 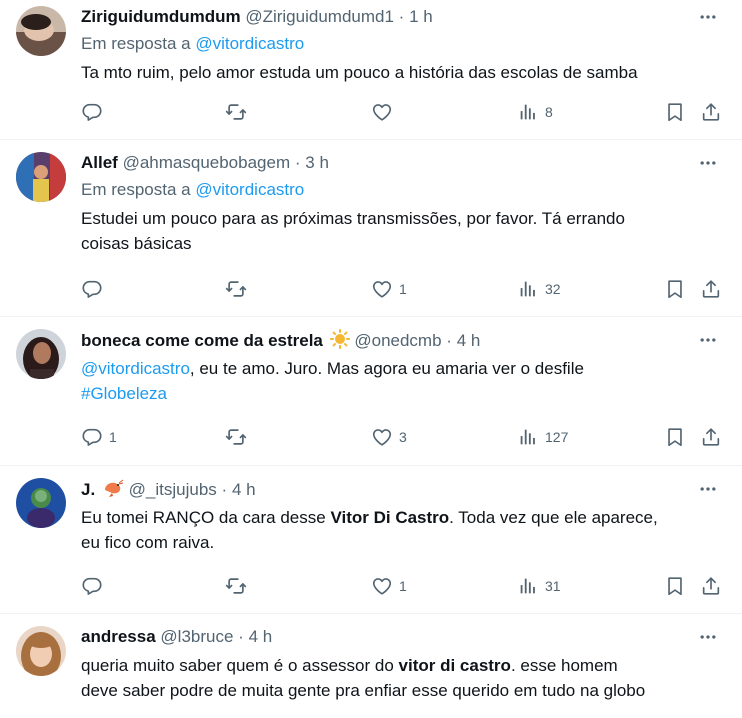 What do you see at coordinates (207, 162) in the screenshot?
I see `user-handle: @ahmasquebobagem` at bounding box center [207, 162].